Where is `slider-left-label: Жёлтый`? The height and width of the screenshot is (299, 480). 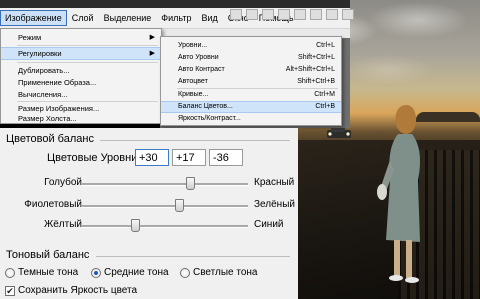
slider-left-label: Жёлтый is located at coordinates (63, 224).